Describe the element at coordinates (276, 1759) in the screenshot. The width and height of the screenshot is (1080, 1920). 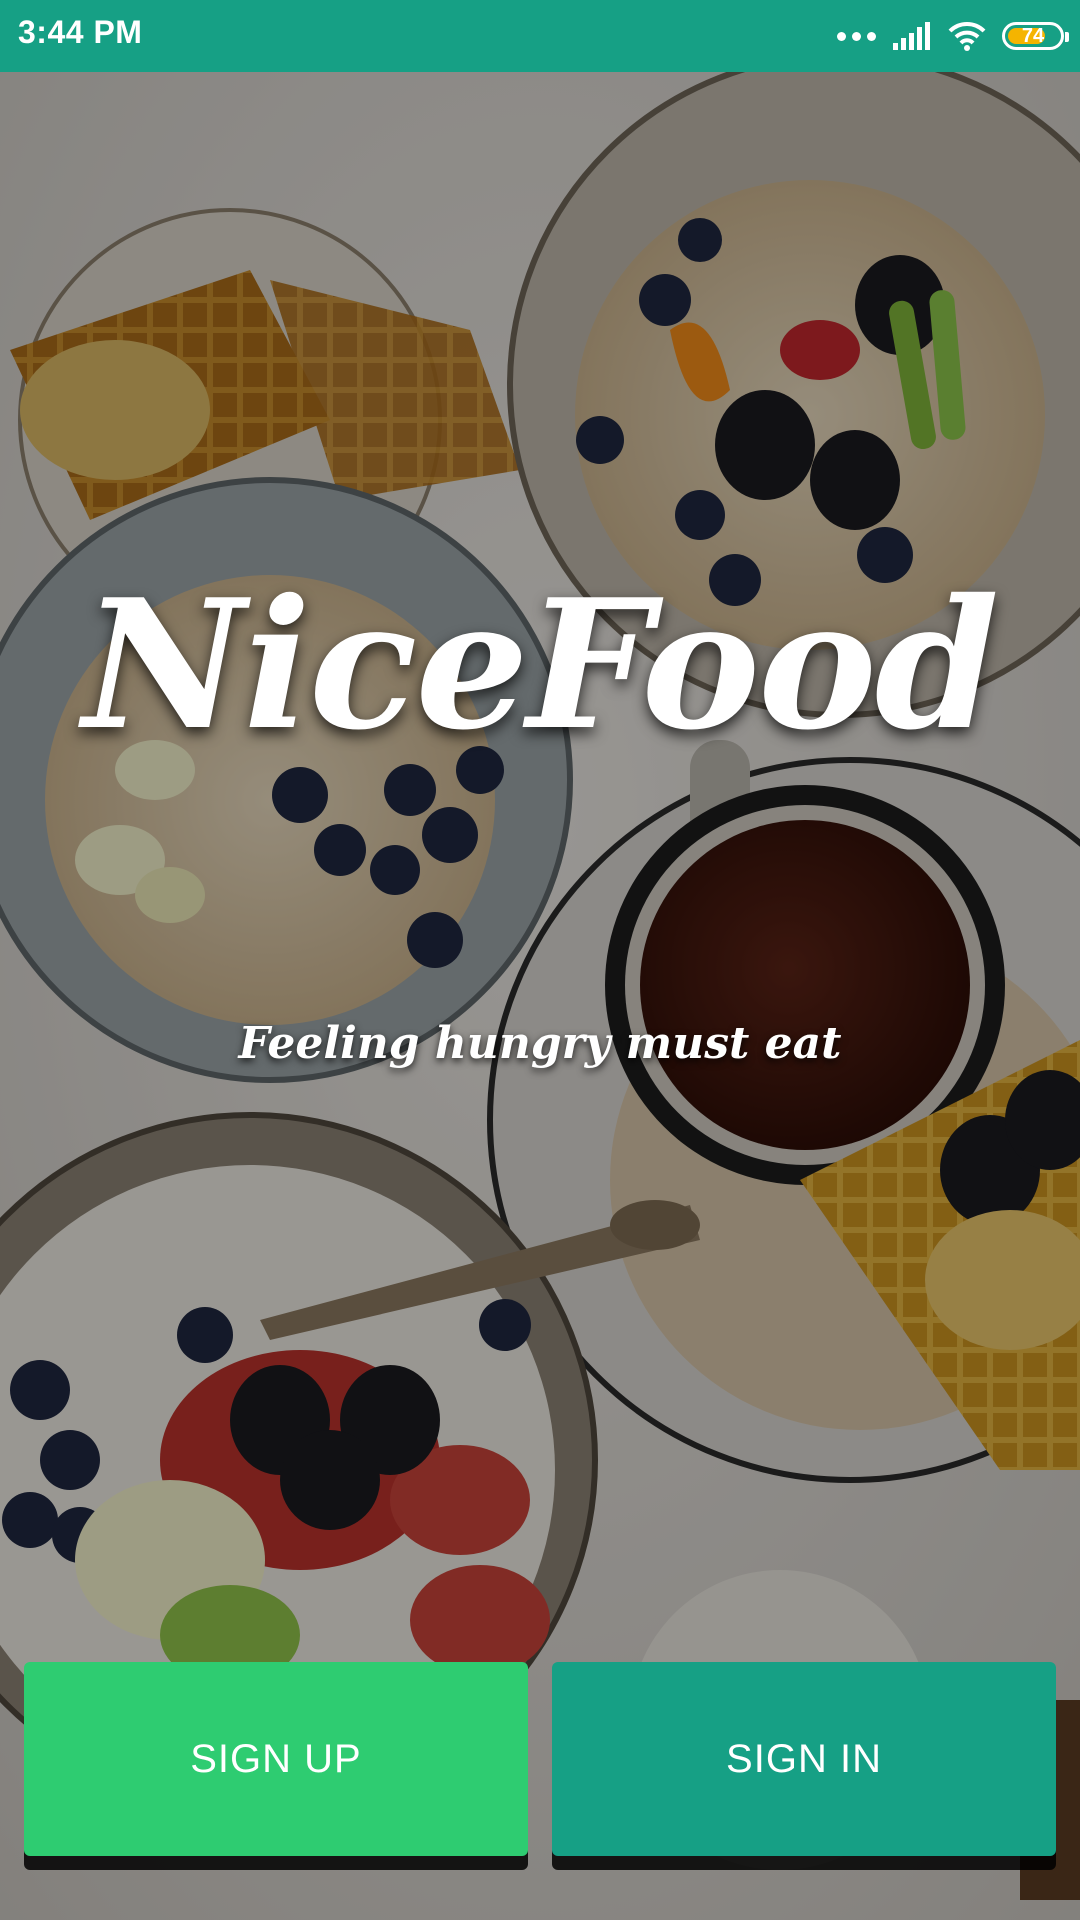
I see `sign-up-button: SIGN UP` at that location.